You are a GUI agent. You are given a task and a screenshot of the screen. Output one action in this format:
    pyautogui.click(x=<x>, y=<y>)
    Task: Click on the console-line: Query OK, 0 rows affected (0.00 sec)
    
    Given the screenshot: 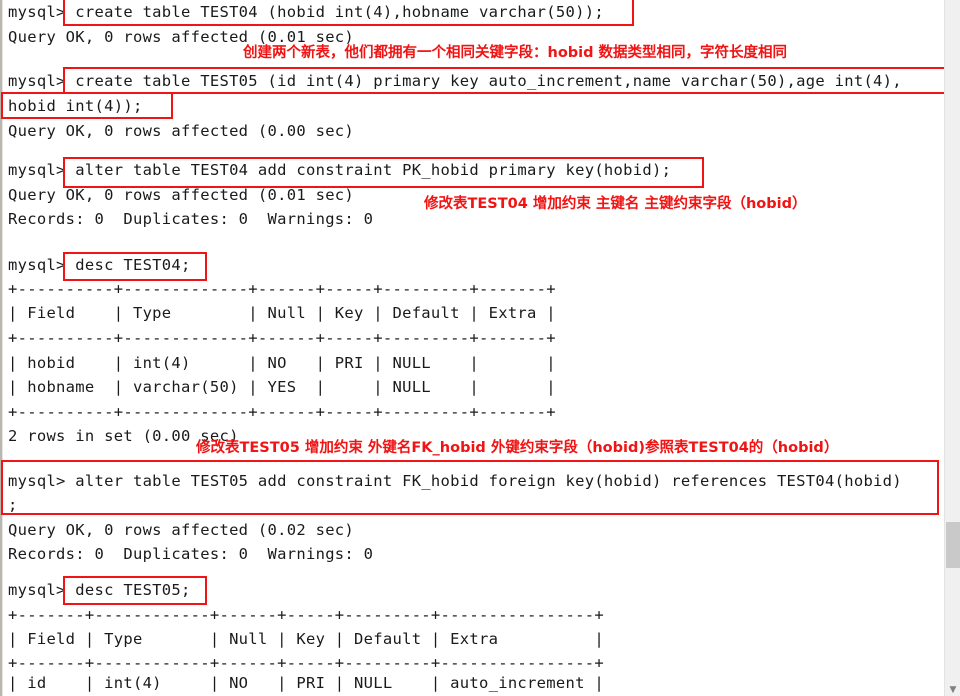 What is the action you would take?
    pyautogui.click(x=181, y=131)
    